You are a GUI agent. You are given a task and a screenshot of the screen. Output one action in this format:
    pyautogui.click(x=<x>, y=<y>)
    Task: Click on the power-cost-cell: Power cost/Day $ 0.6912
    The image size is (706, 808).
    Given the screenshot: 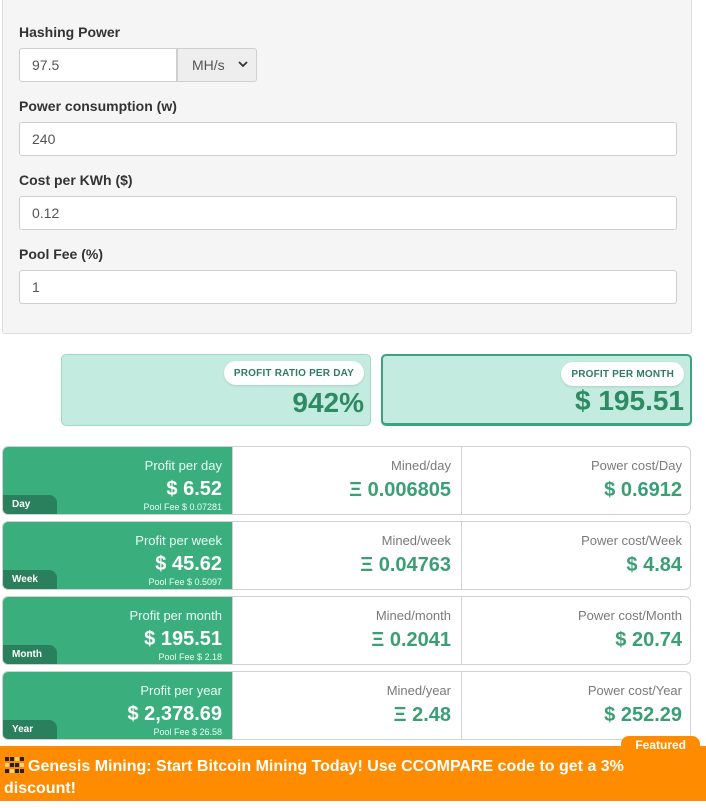 What is the action you would take?
    pyautogui.click(x=575, y=480)
    